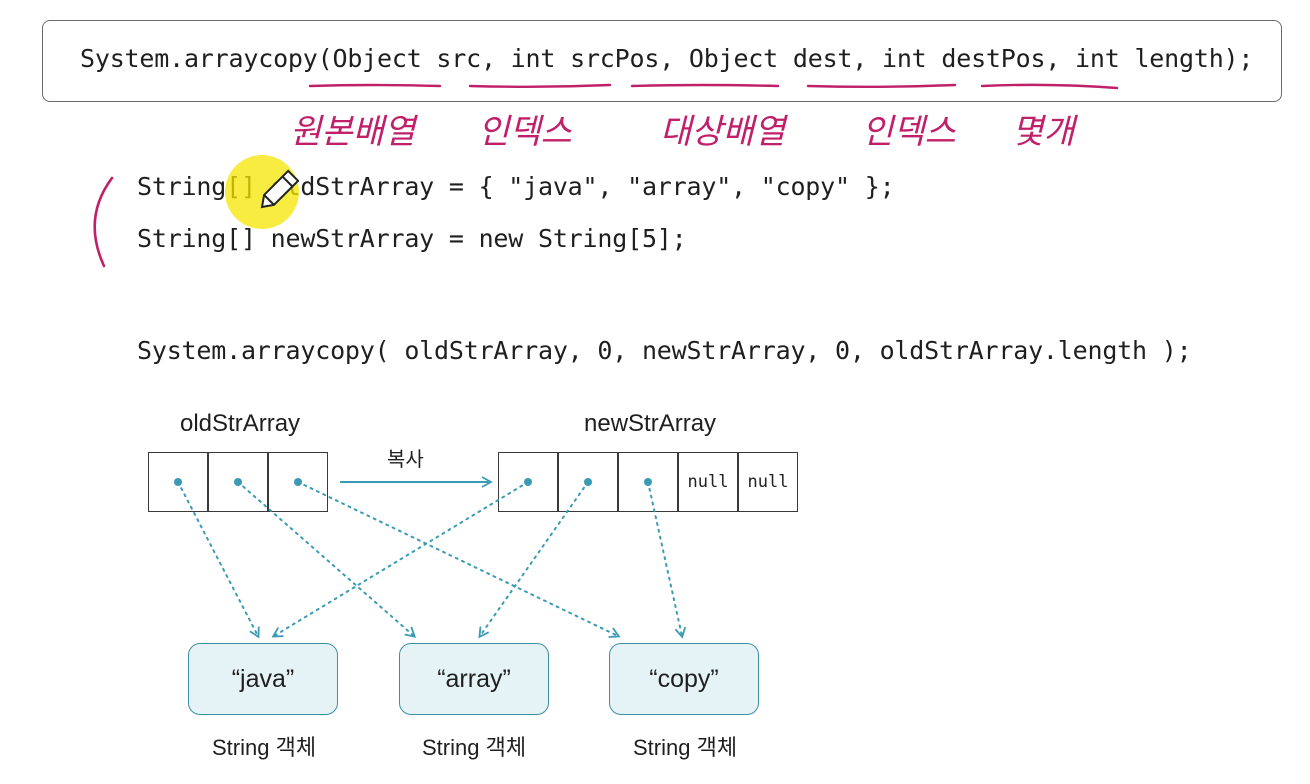 The image size is (1310, 784). Describe the element at coordinates (705, 85) in the screenshot. I see `underline-dest` at that location.